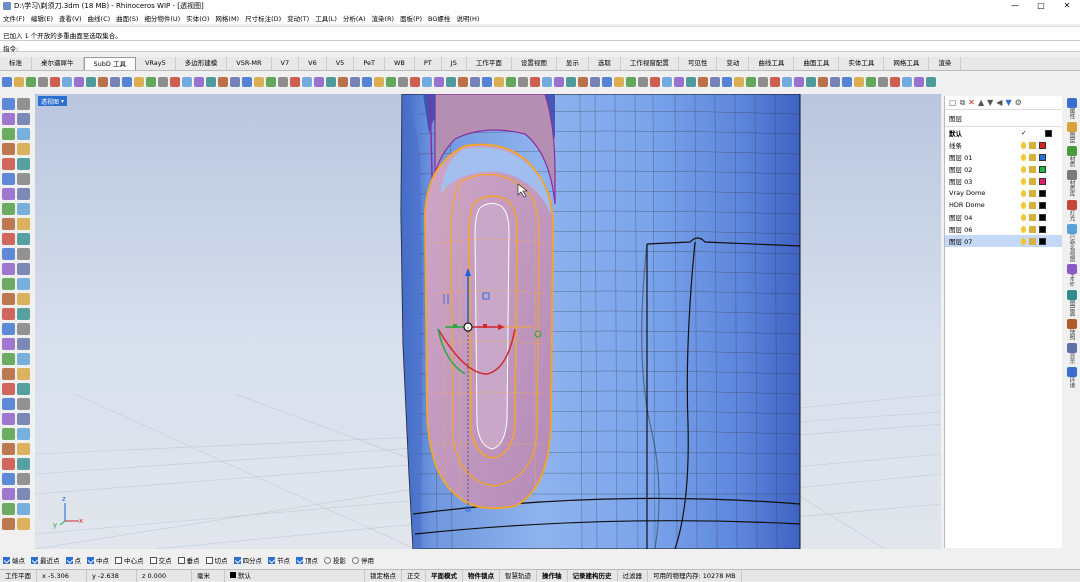  What do you see at coordinates (400, 63) in the screenshot?
I see `toolbar-tab: WB` at bounding box center [400, 63].